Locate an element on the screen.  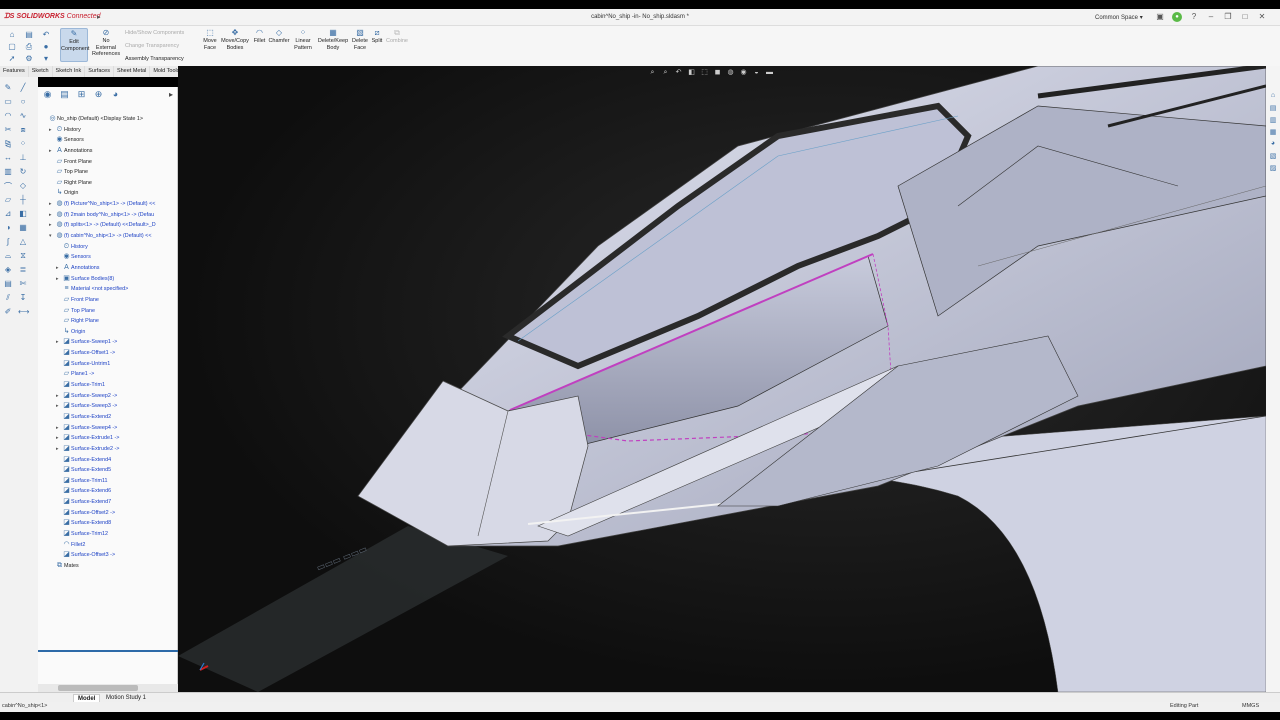
previous-view-icon: ↶ is located at coordinates (678, 72).